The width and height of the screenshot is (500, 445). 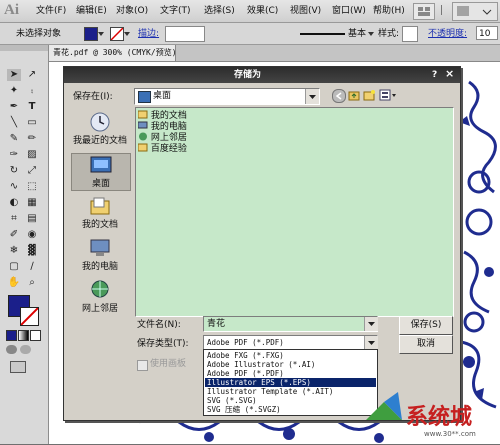 What do you see at coordinates (430, 416) in the screenshot?
I see `watermark-logo: 系统城 www.30**.com` at bounding box center [430, 416].